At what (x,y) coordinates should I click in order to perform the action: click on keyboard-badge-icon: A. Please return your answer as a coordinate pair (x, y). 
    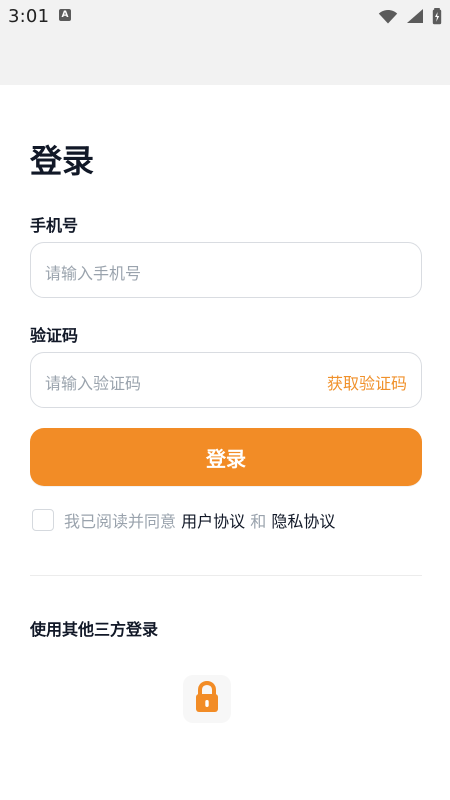
    Looking at the image, I should click on (65, 15).